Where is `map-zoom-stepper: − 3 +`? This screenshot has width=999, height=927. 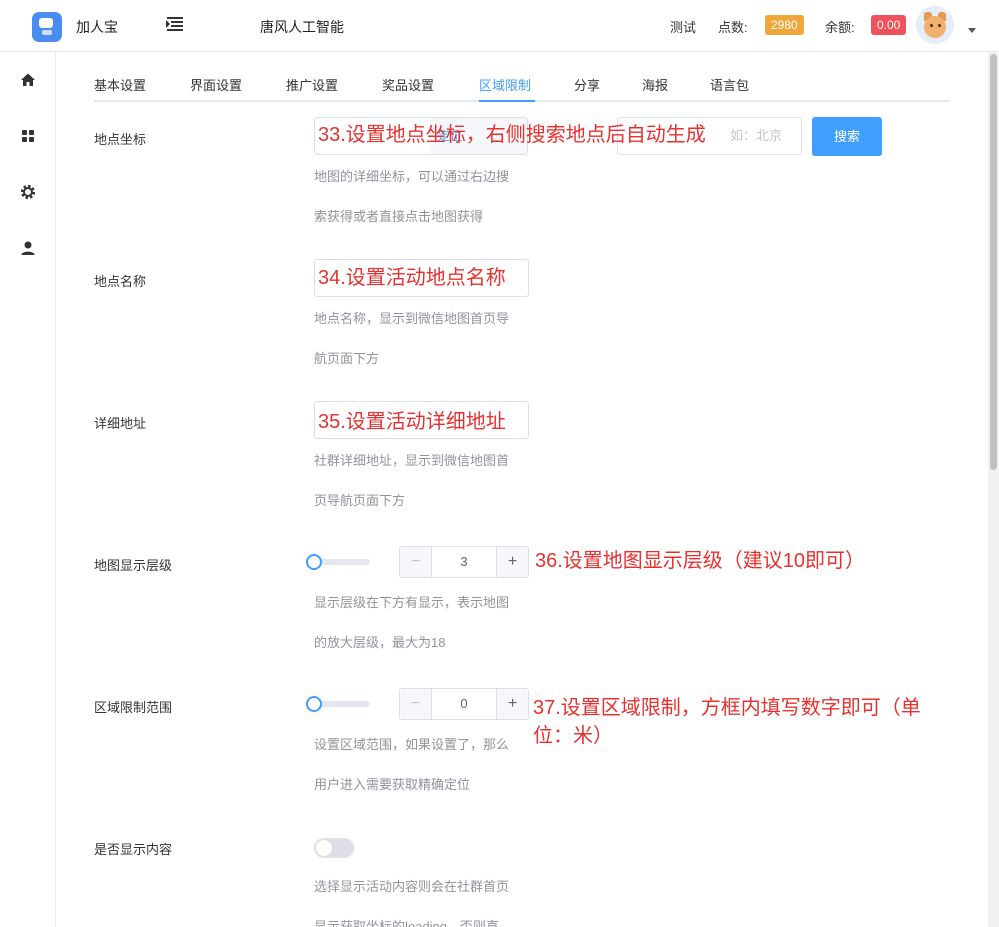
map-zoom-stepper: − 3 + is located at coordinates (464, 562).